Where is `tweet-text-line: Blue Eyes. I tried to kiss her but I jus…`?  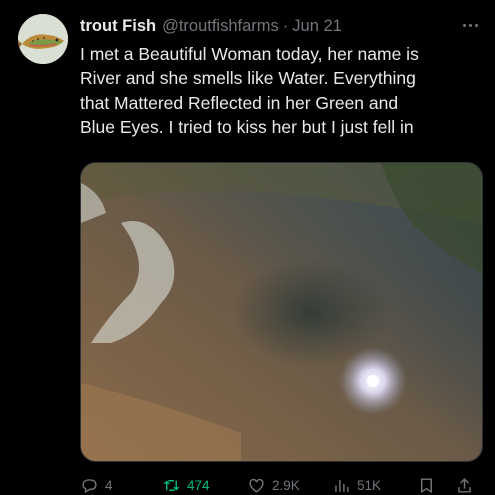 tweet-text-line: Blue Eyes. I tried to kiss her but I jus… is located at coordinates (247, 126).